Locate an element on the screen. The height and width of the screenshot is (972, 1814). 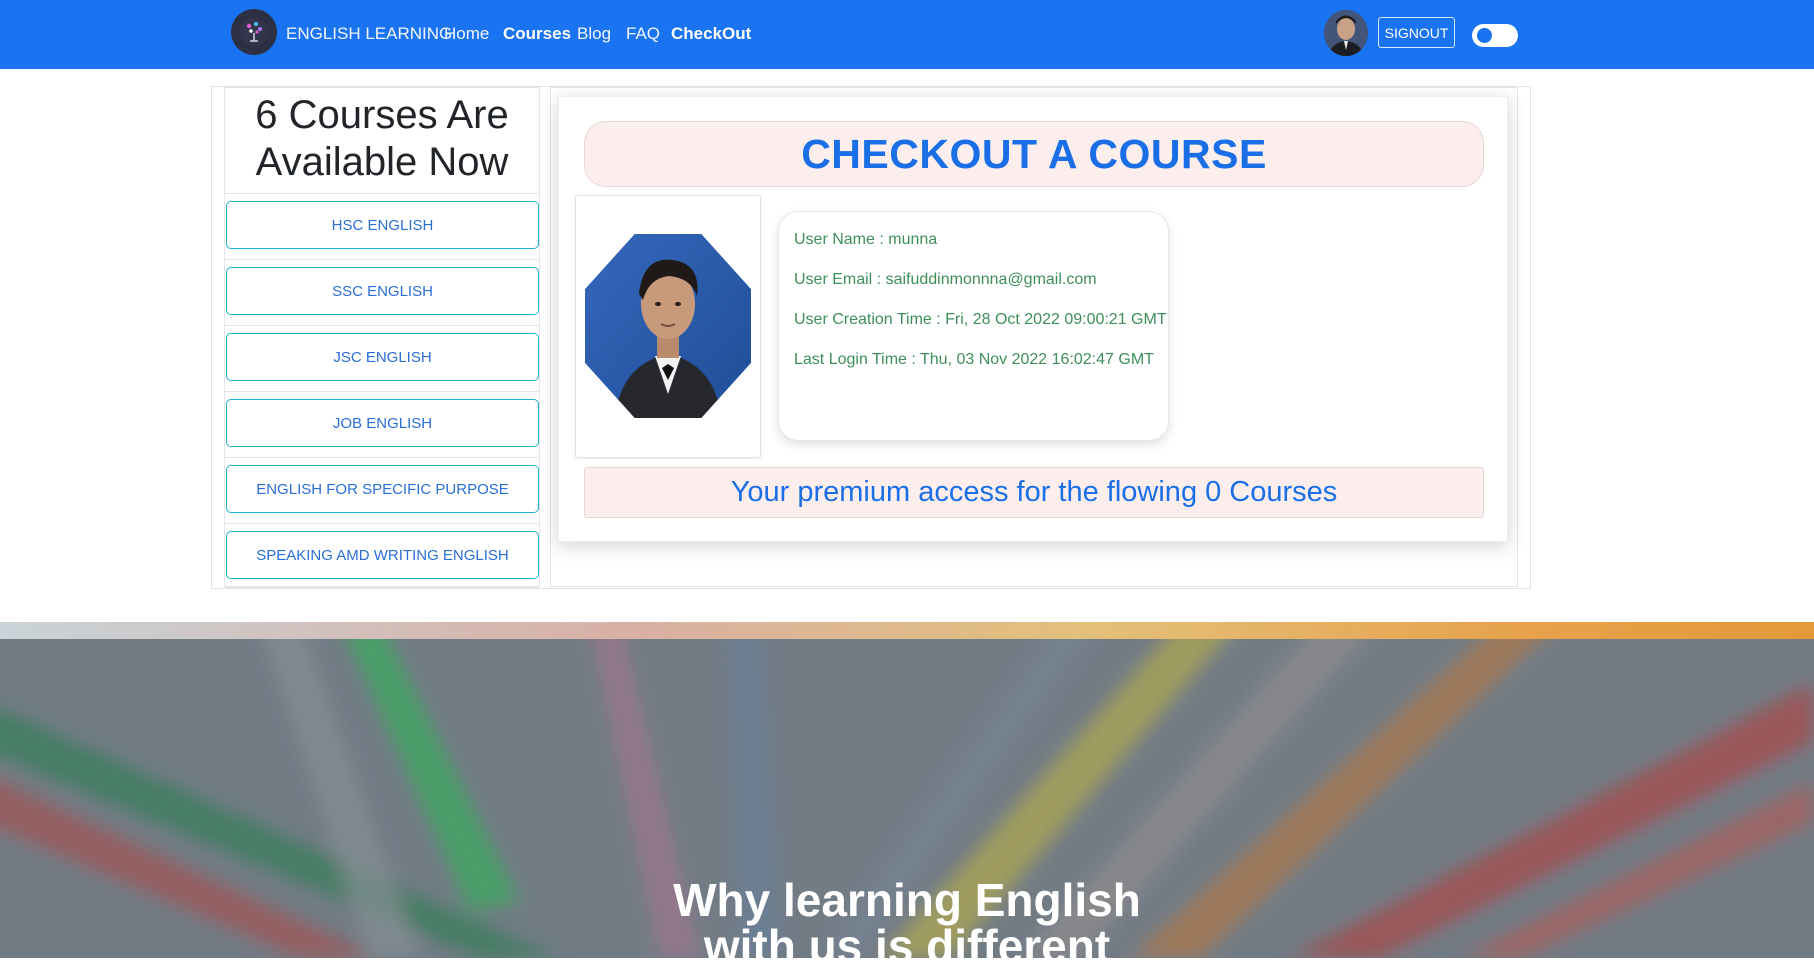
brand-logo-icon is located at coordinates (254, 32).